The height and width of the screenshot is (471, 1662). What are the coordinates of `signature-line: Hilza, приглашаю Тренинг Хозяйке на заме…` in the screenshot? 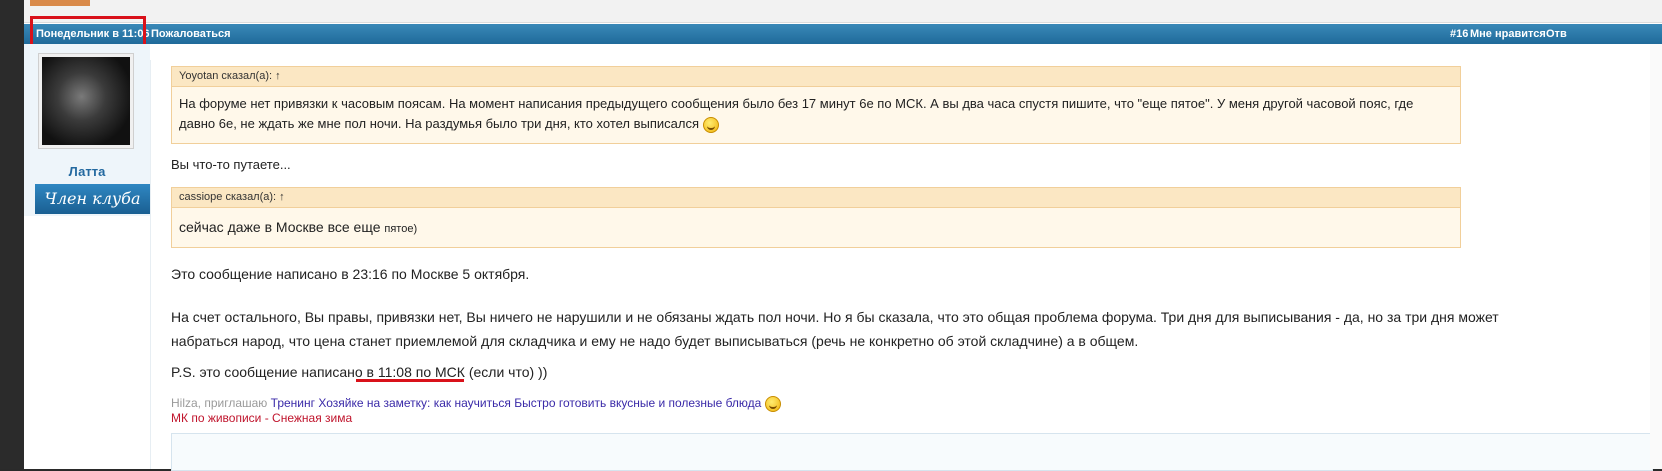 It's located at (476, 404).